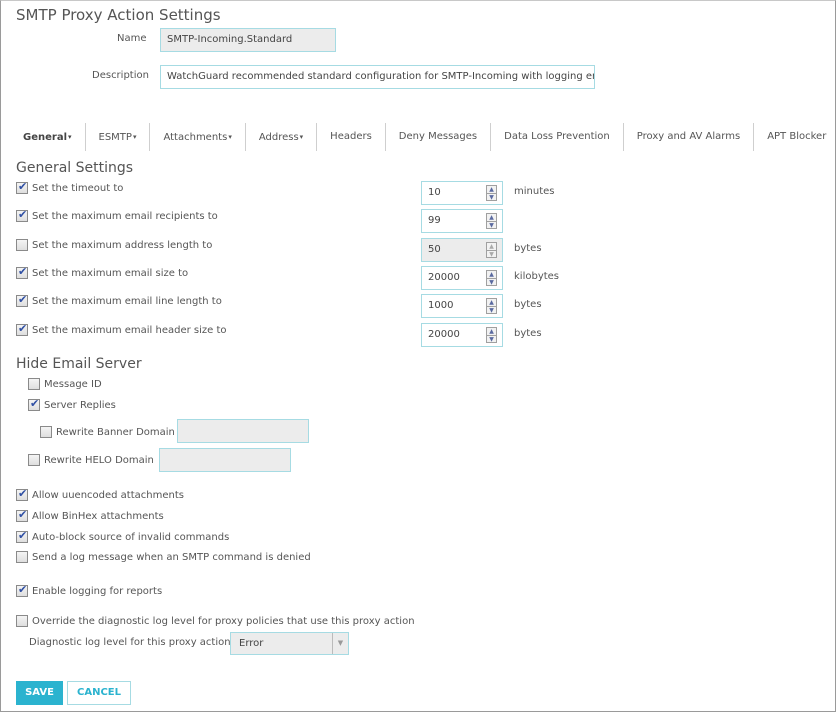 This screenshot has height=712, width=836. What do you see at coordinates (79, 364) in the screenshot?
I see `hide-email-server-heading: Hide Email Server` at bounding box center [79, 364].